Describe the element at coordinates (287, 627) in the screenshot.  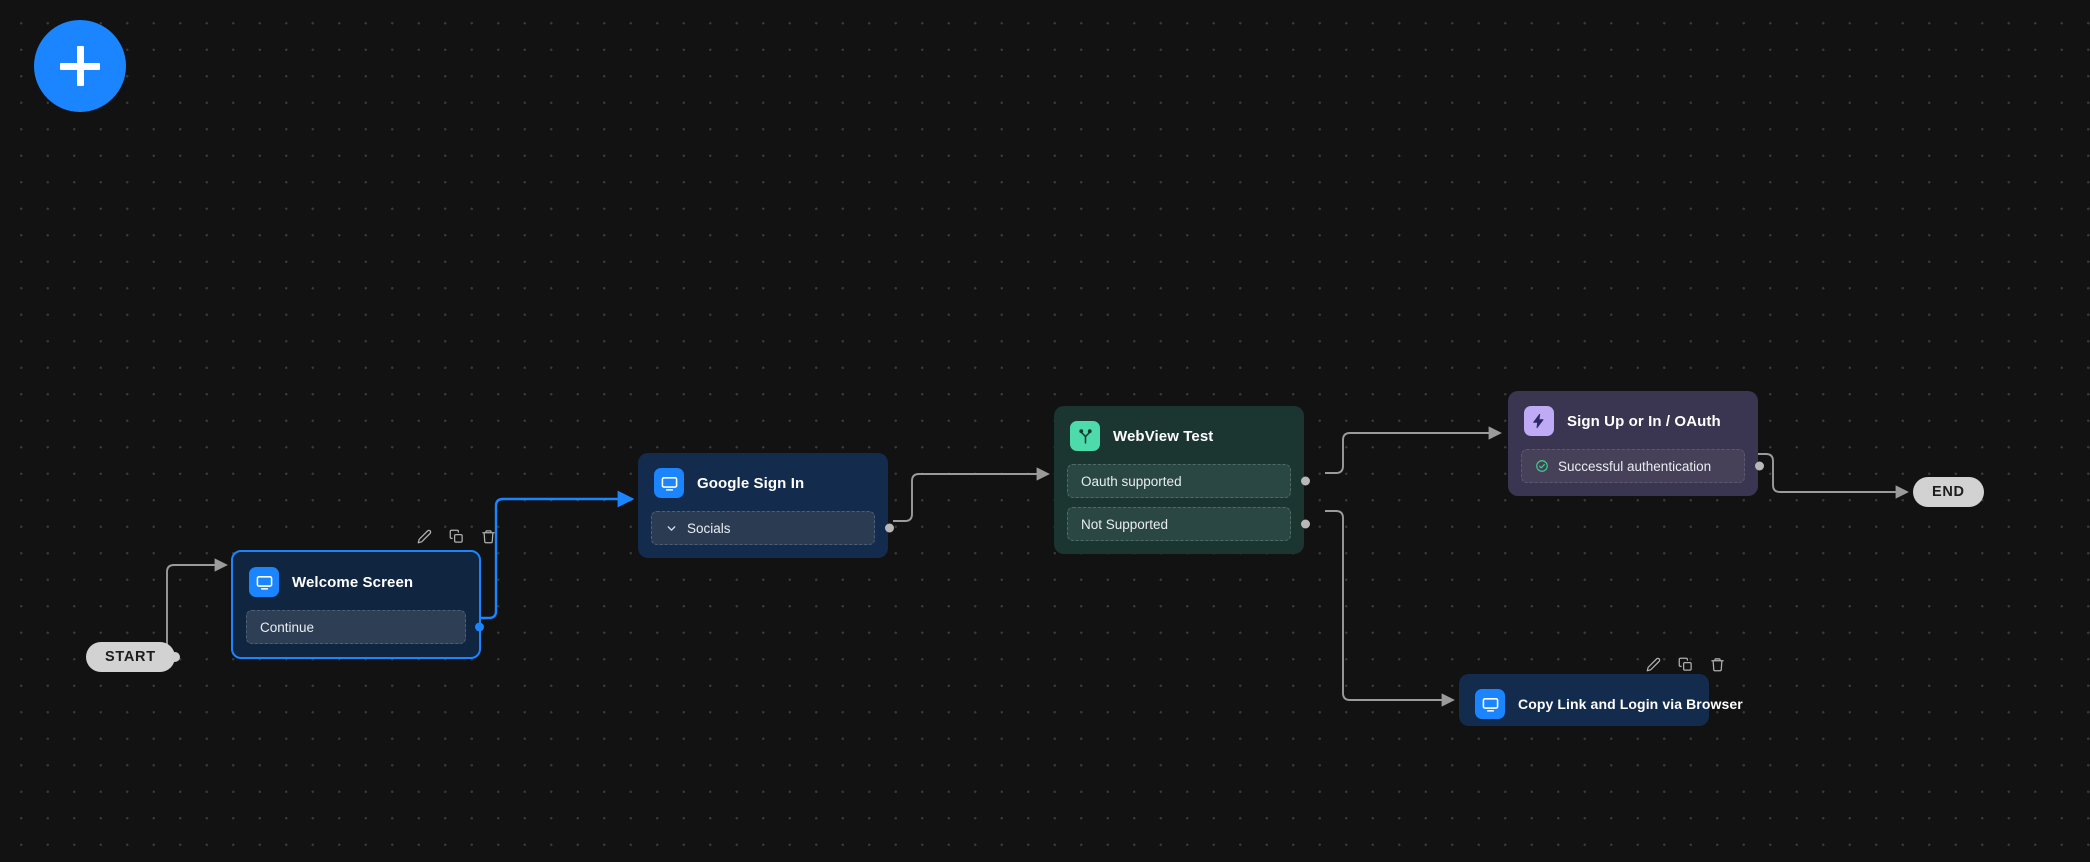
I see `node-row-label: Continue` at that location.